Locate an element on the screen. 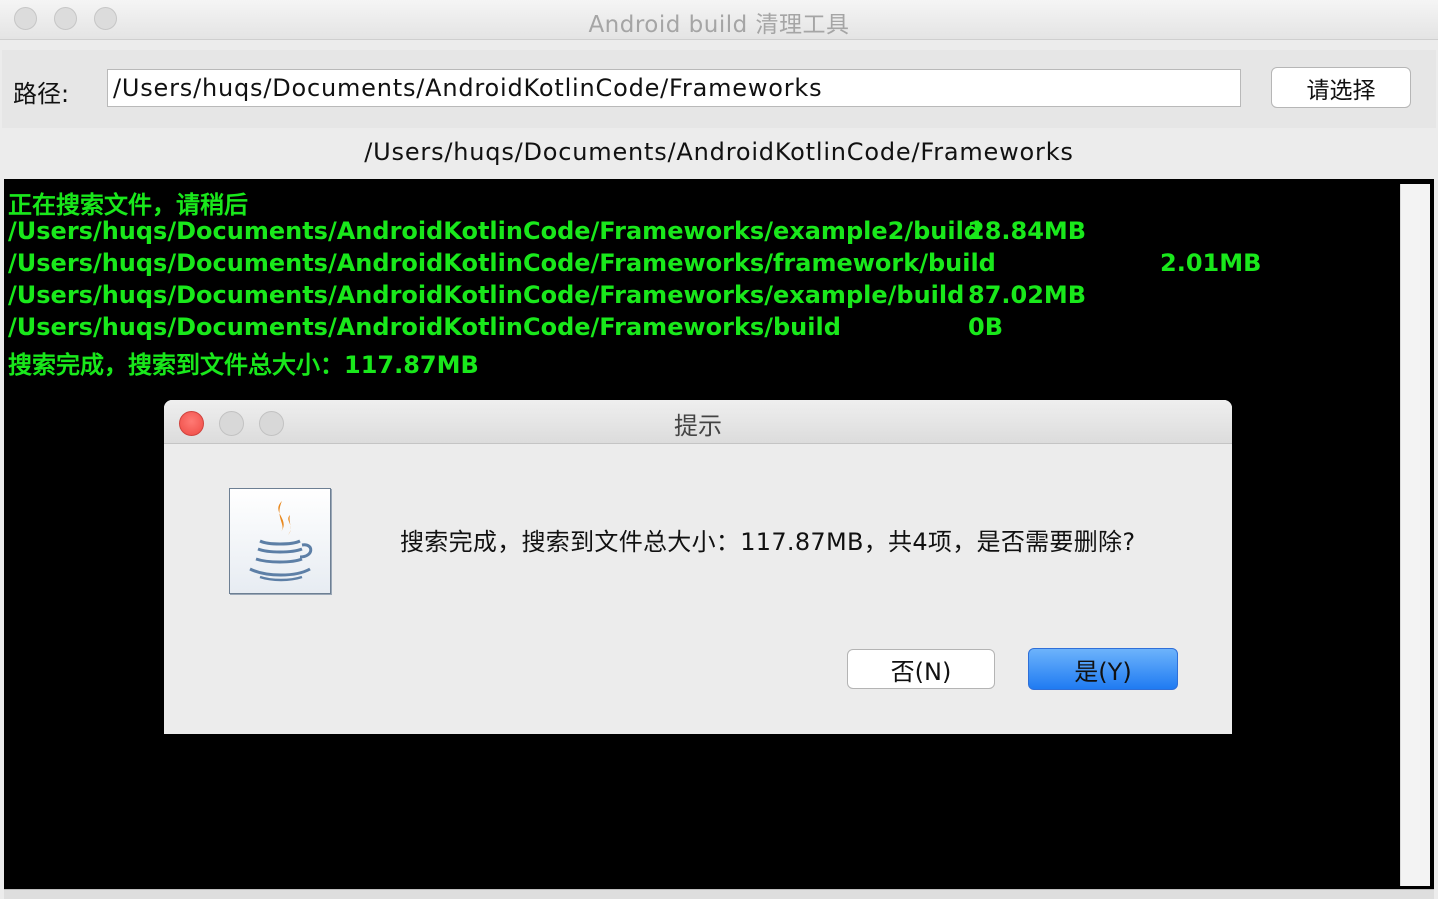 This screenshot has width=1438, height=899. console-result-size: 0B is located at coordinates (985, 327).